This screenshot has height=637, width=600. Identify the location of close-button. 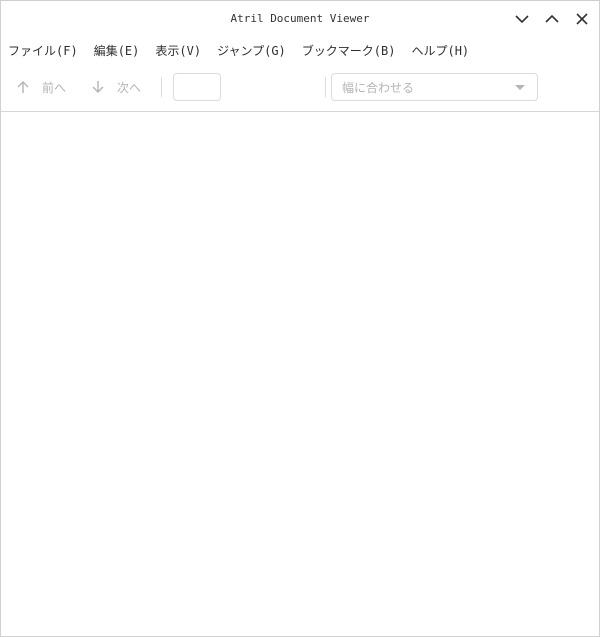
(582, 19).